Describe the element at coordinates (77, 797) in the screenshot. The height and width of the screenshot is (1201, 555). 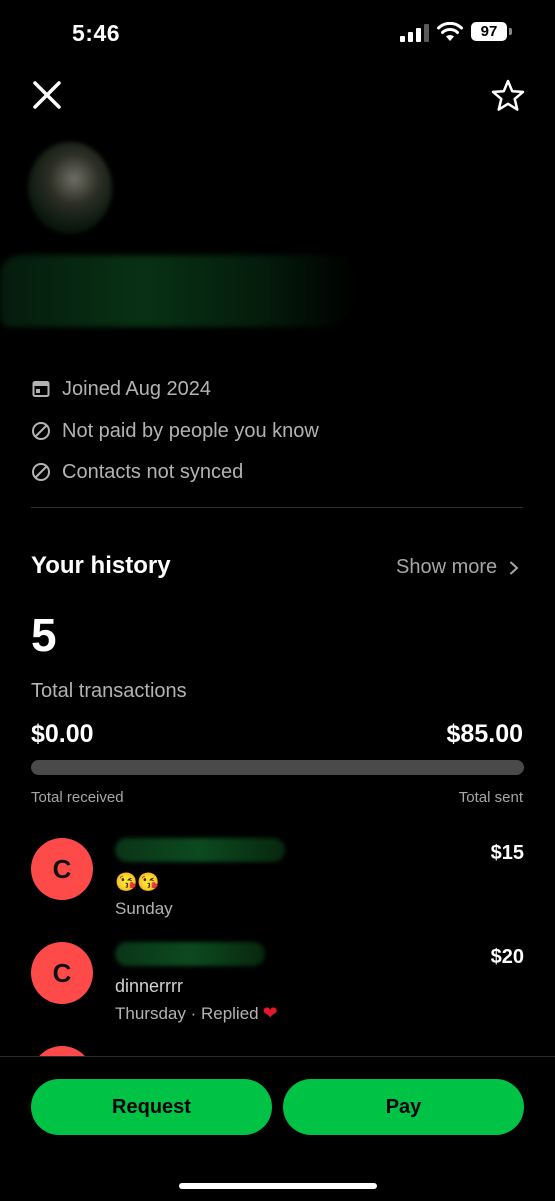
I see `total-received-label: Total received` at that location.